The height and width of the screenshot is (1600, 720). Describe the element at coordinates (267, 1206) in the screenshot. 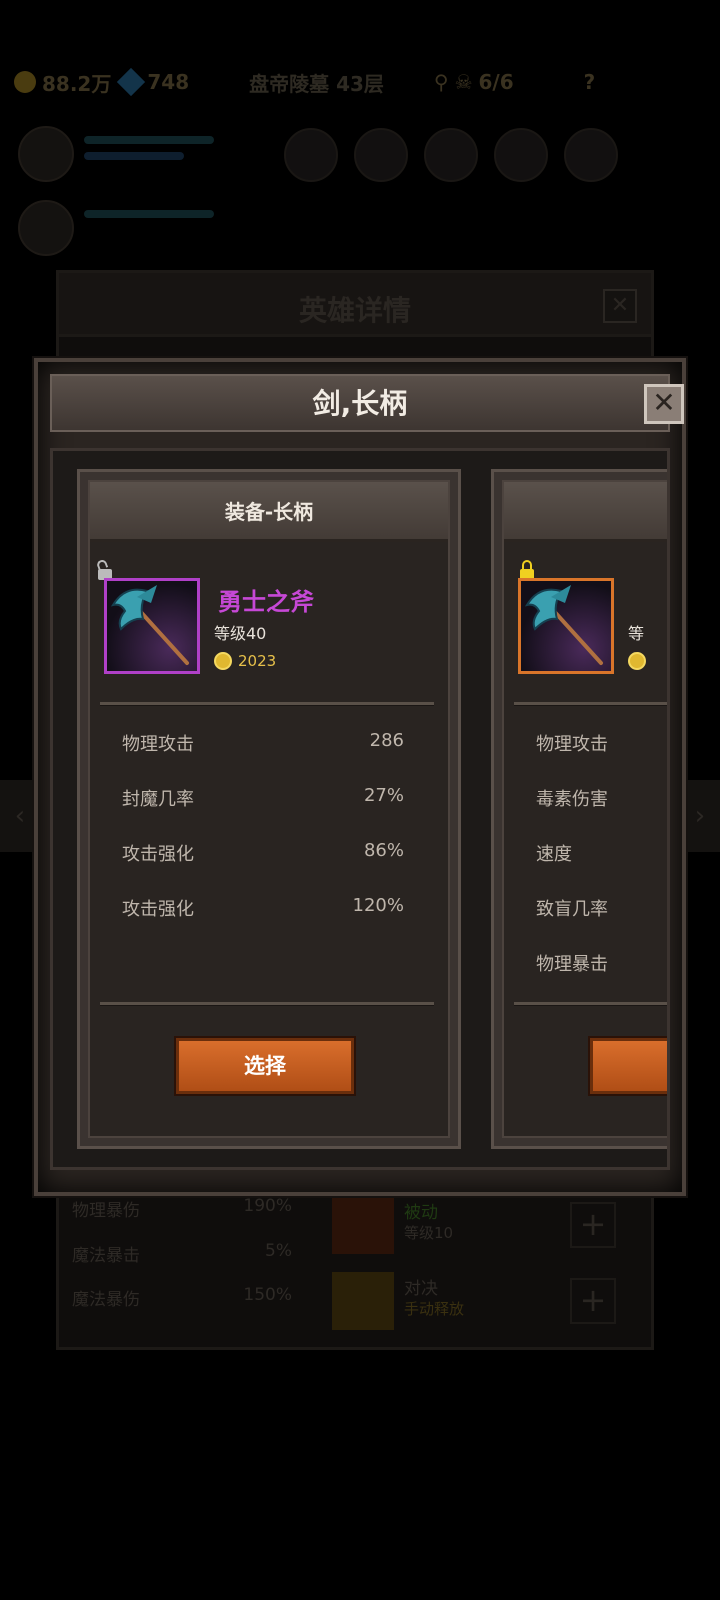

I see `stat-value: 190%` at that location.